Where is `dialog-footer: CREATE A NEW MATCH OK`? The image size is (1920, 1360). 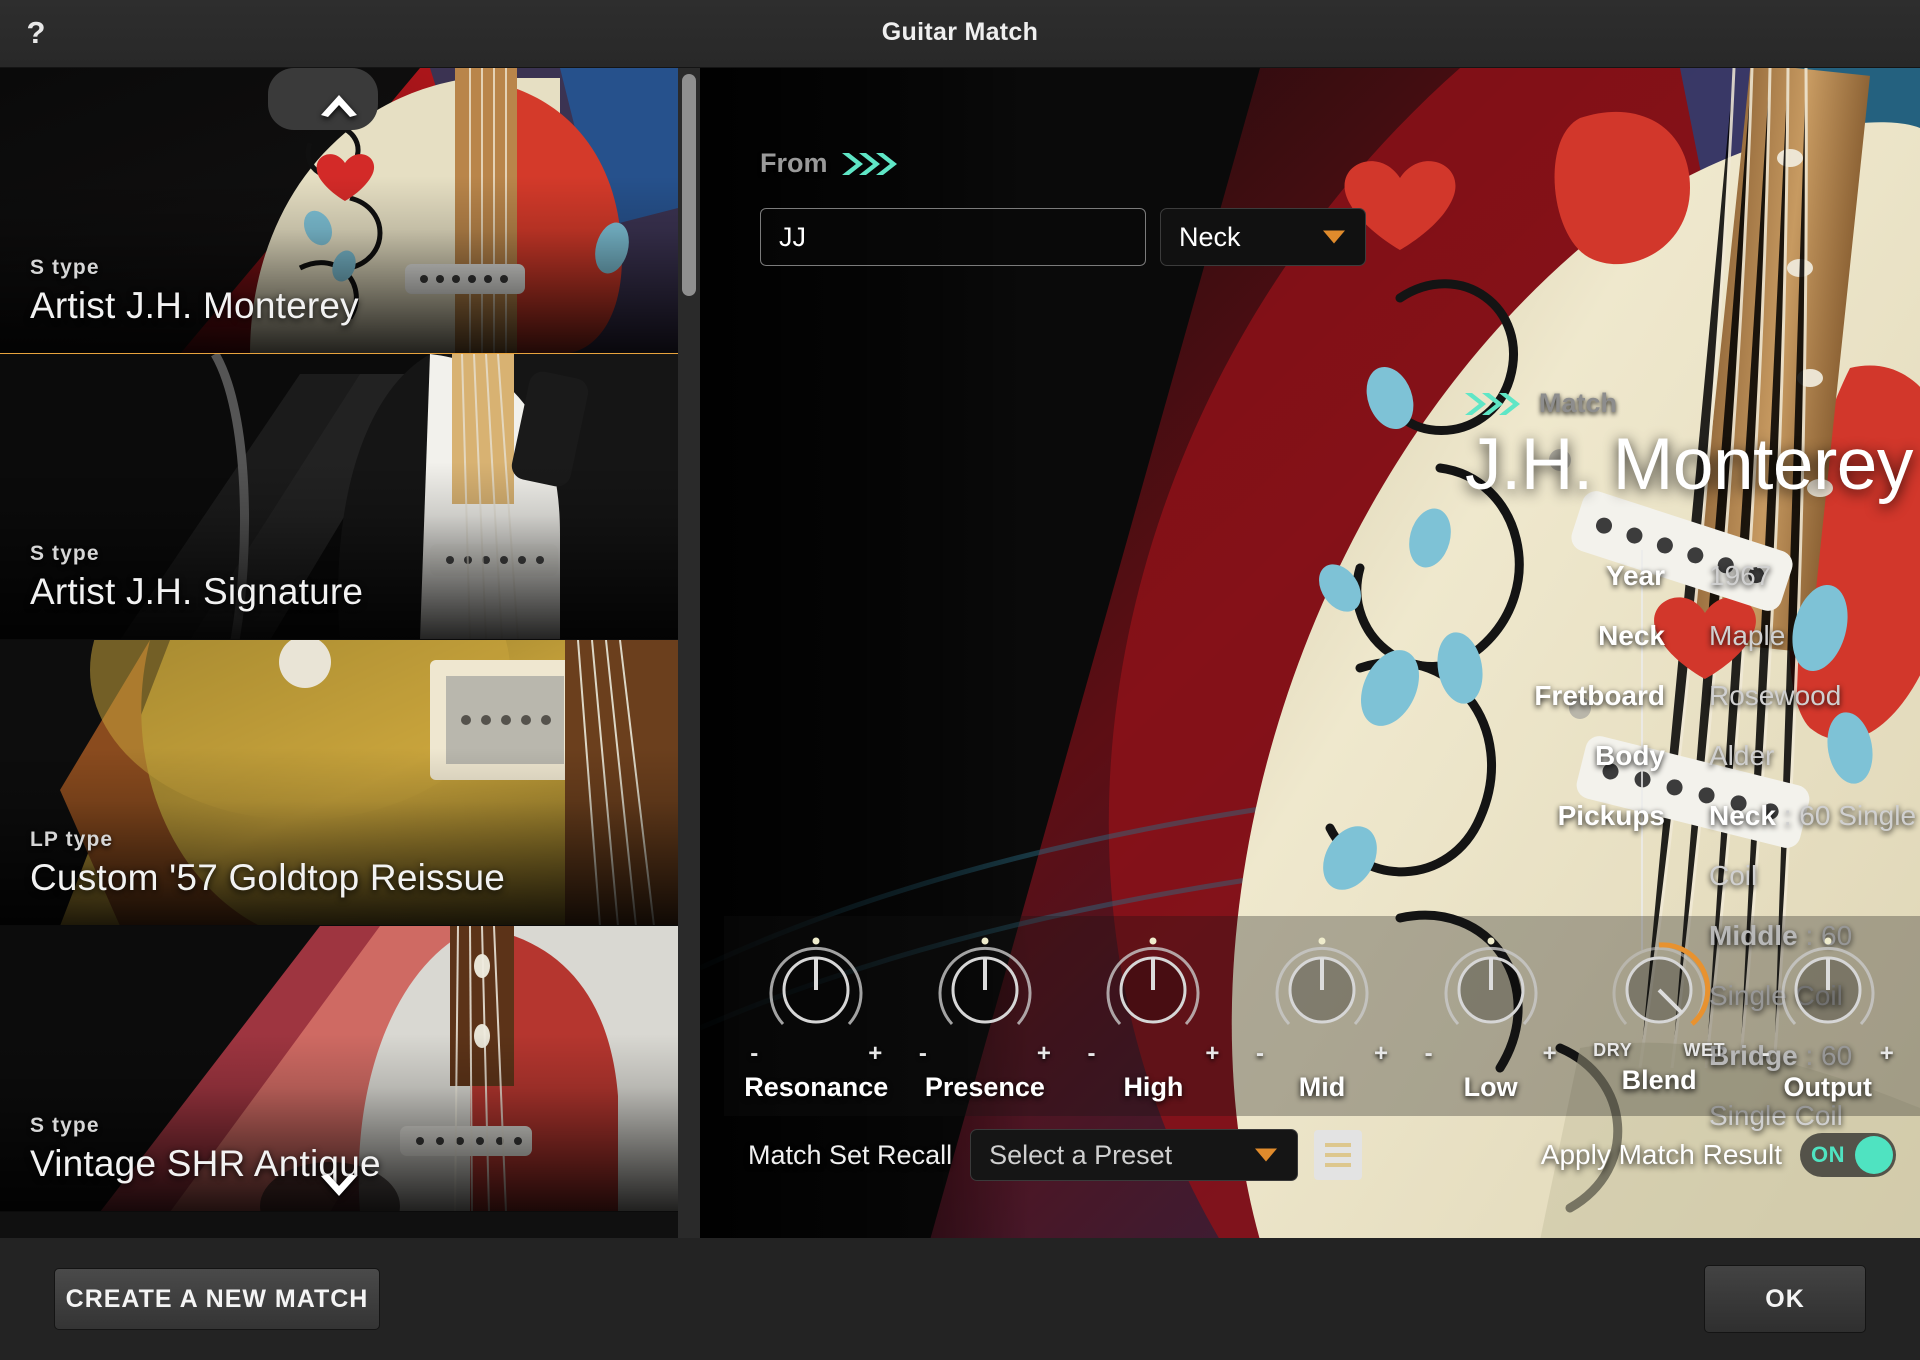 dialog-footer: CREATE A NEW MATCH OK is located at coordinates (960, 1299).